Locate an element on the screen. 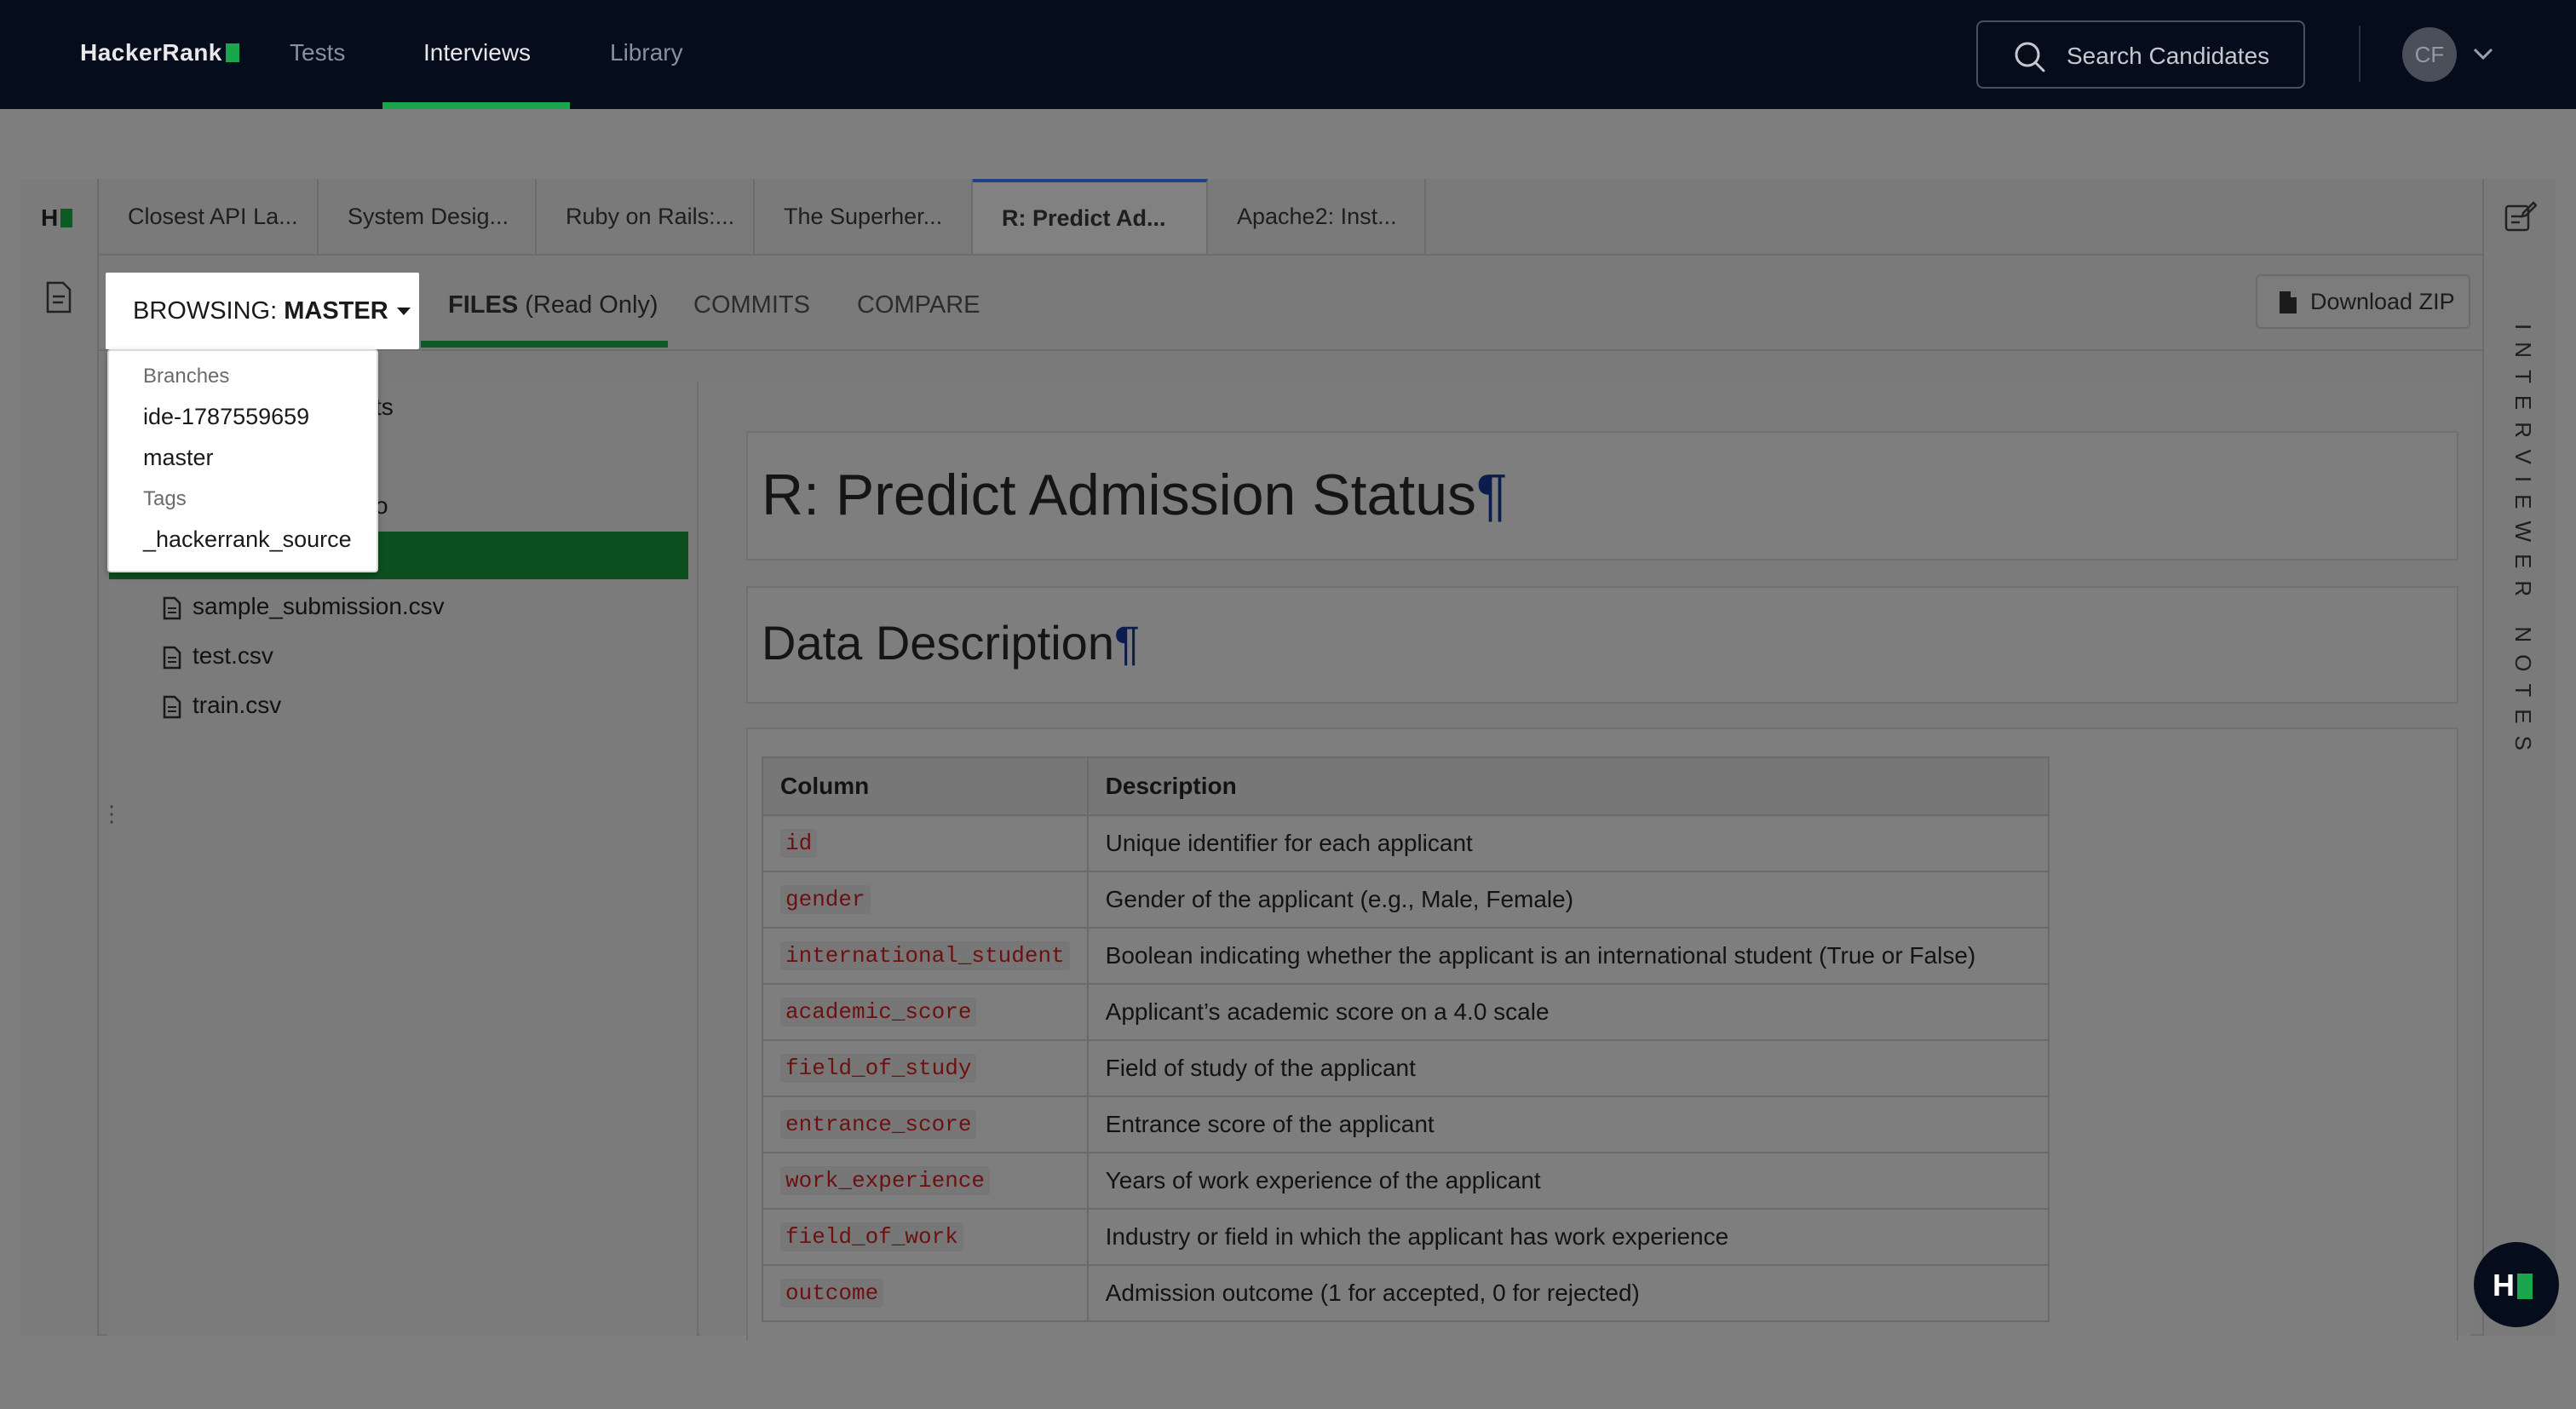  fab-logo: H is located at coordinates (2513, 1285).